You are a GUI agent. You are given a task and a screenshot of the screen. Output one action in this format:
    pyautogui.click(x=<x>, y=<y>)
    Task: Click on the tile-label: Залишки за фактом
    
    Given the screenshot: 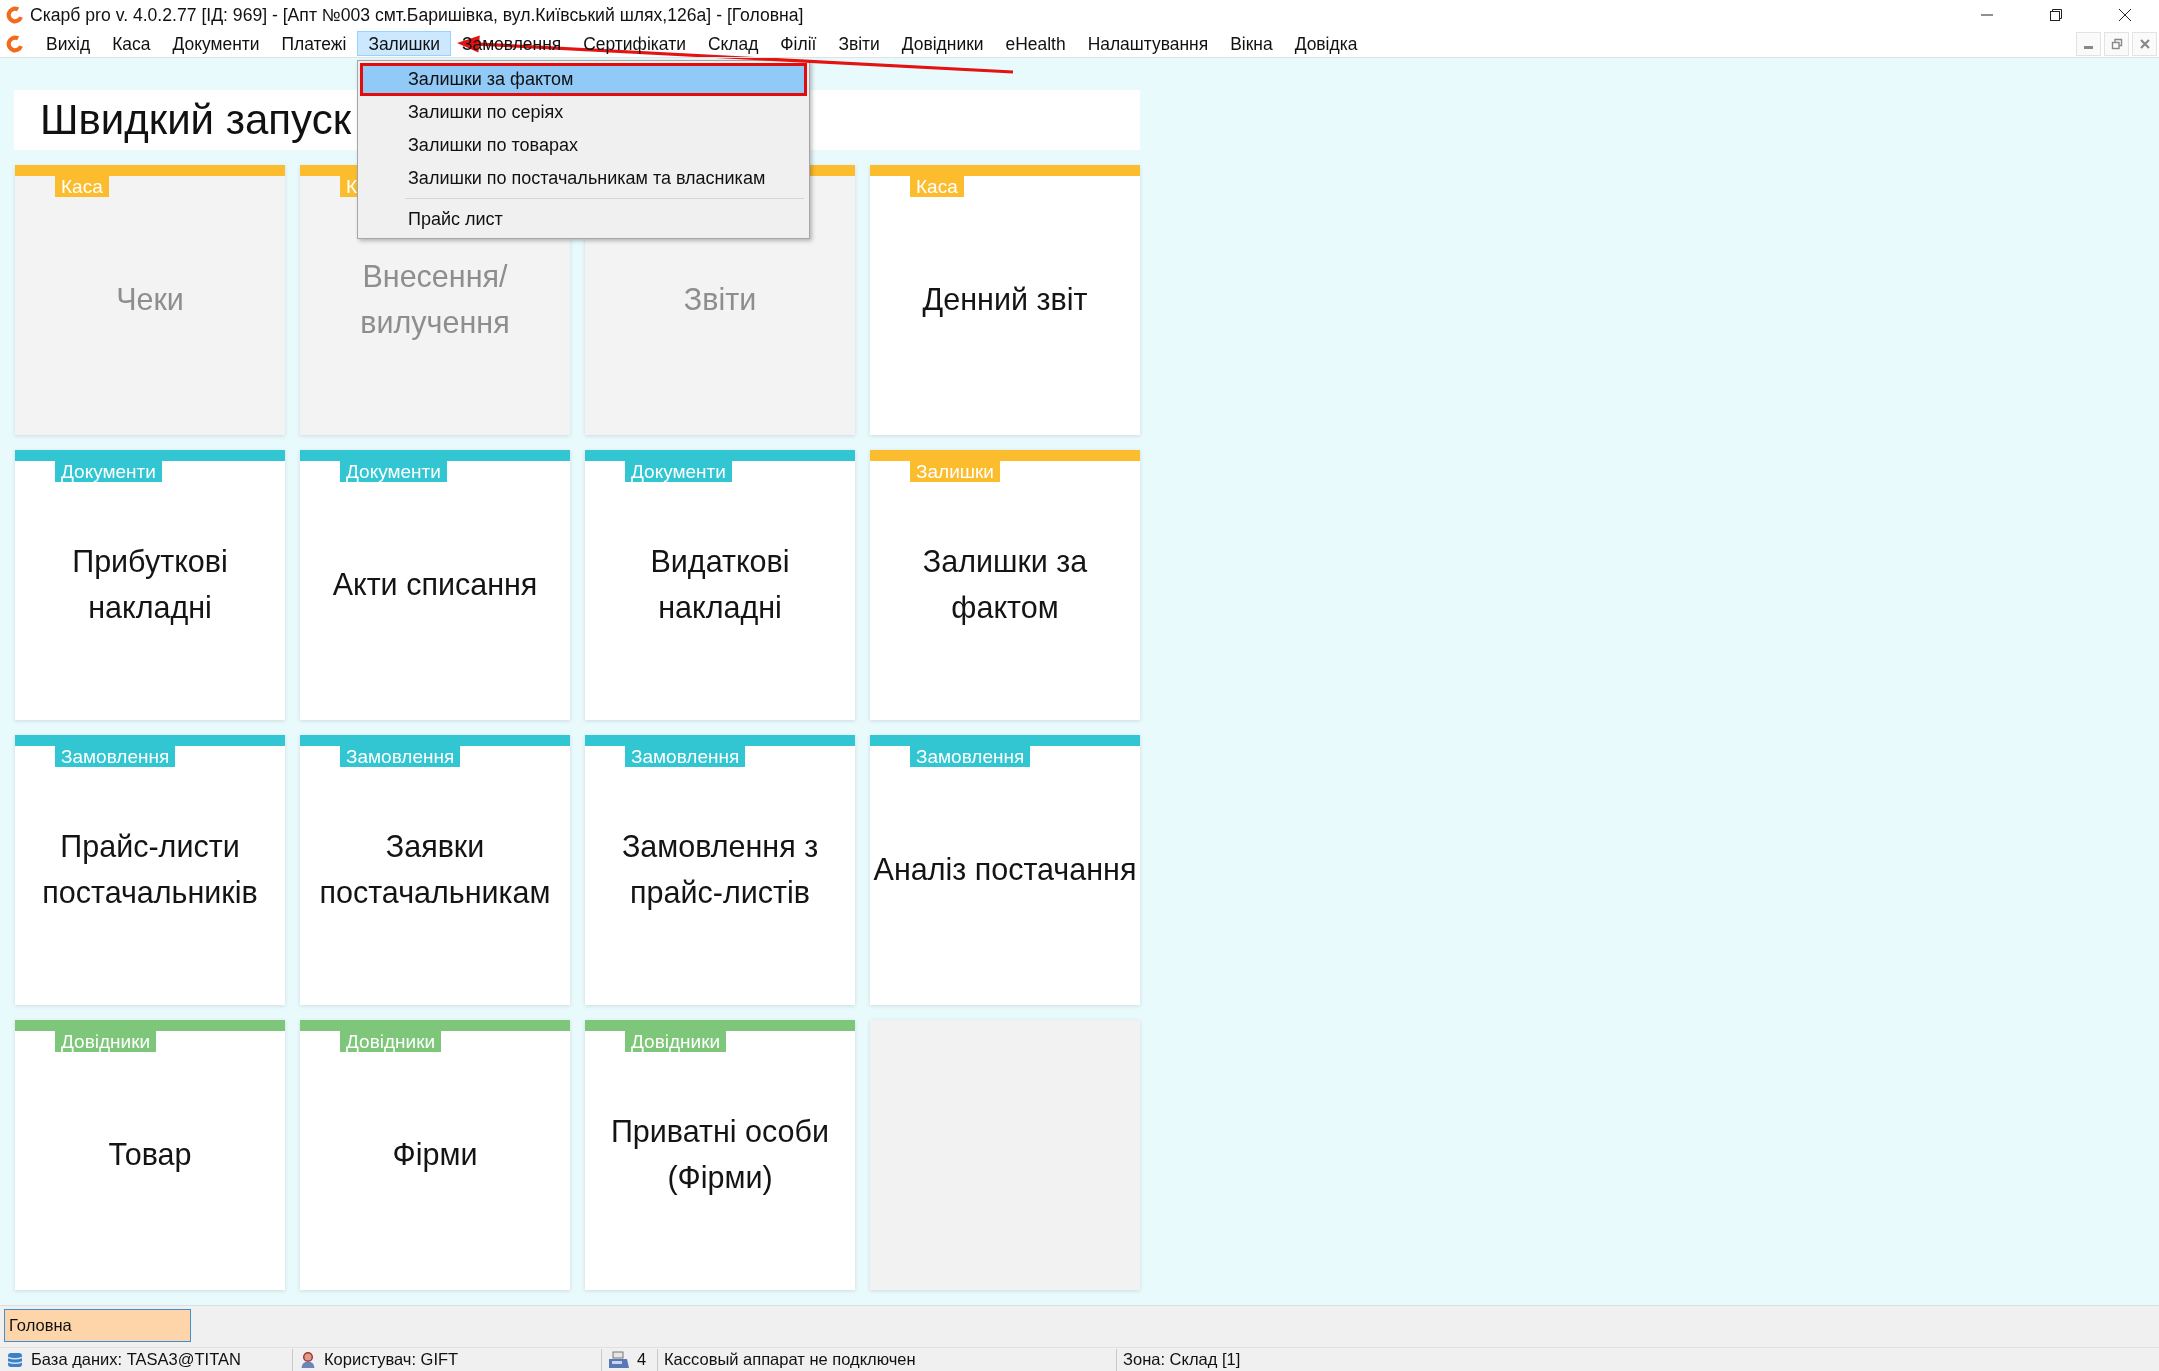 What is the action you would take?
    pyautogui.click(x=1005, y=585)
    